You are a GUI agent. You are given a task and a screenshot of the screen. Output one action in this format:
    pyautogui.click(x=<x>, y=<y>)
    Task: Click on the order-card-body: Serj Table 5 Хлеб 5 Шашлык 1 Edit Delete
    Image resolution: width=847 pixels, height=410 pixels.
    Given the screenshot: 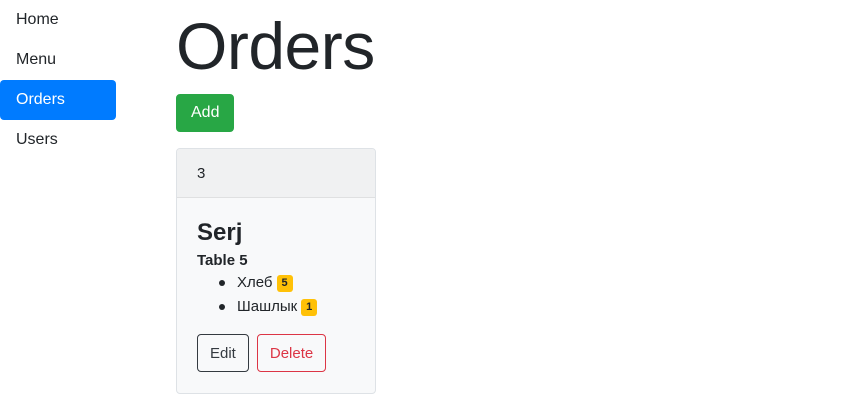 What is the action you would take?
    pyautogui.click(x=276, y=285)
    